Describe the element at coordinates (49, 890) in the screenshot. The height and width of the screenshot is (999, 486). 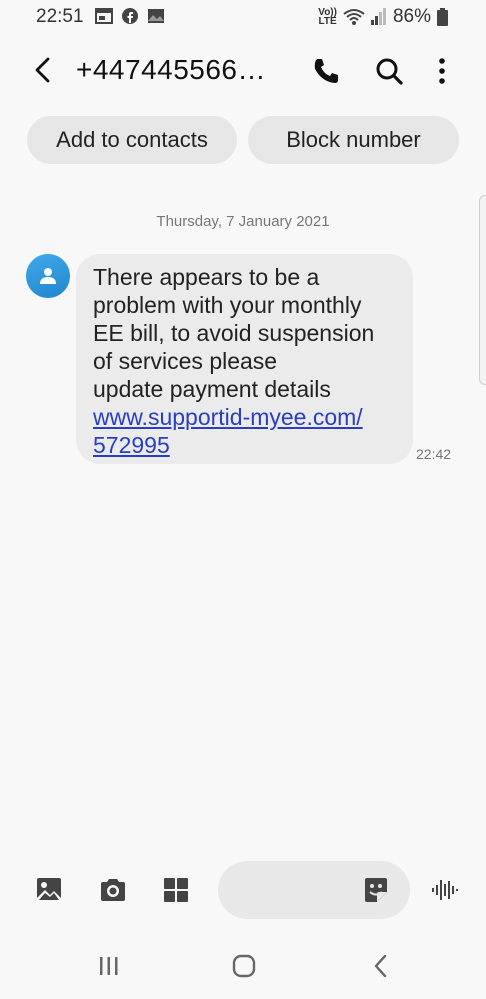
I see `gallery-icon` at that location.